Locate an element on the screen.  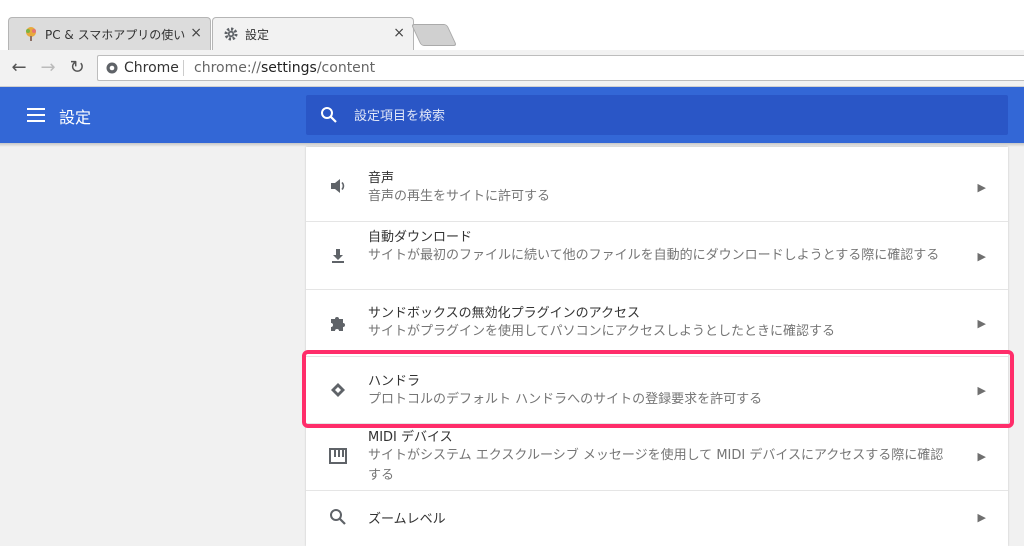
download-icon is located at coordinates (338, 256).